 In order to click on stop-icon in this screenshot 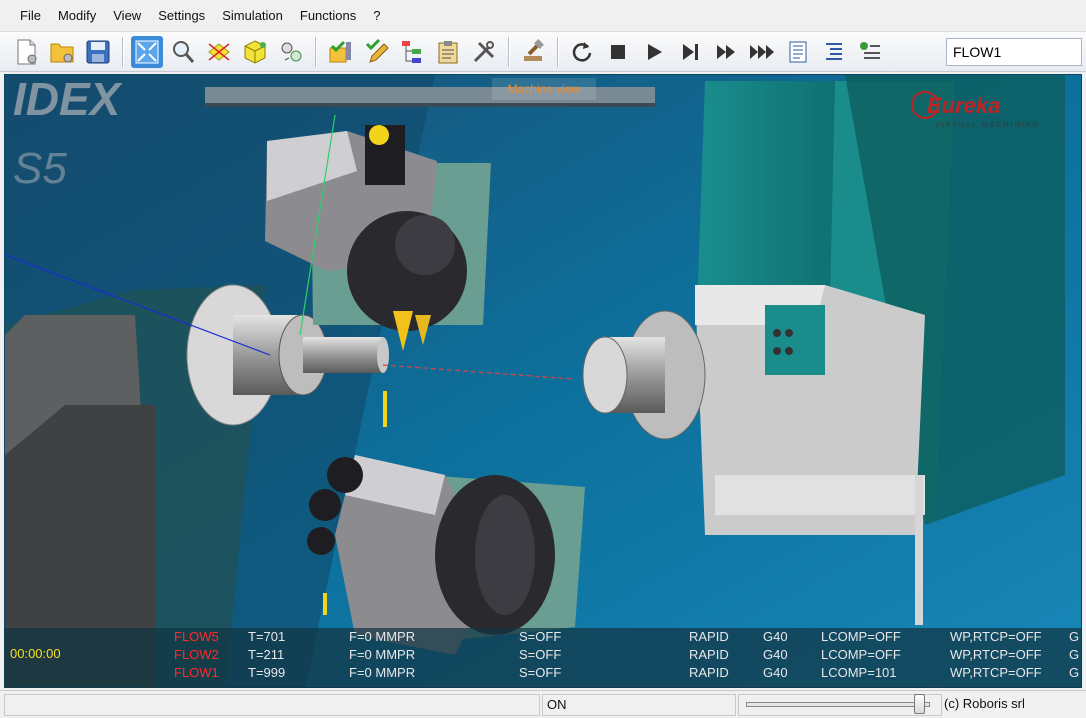, I will do `click(618, 52)`.